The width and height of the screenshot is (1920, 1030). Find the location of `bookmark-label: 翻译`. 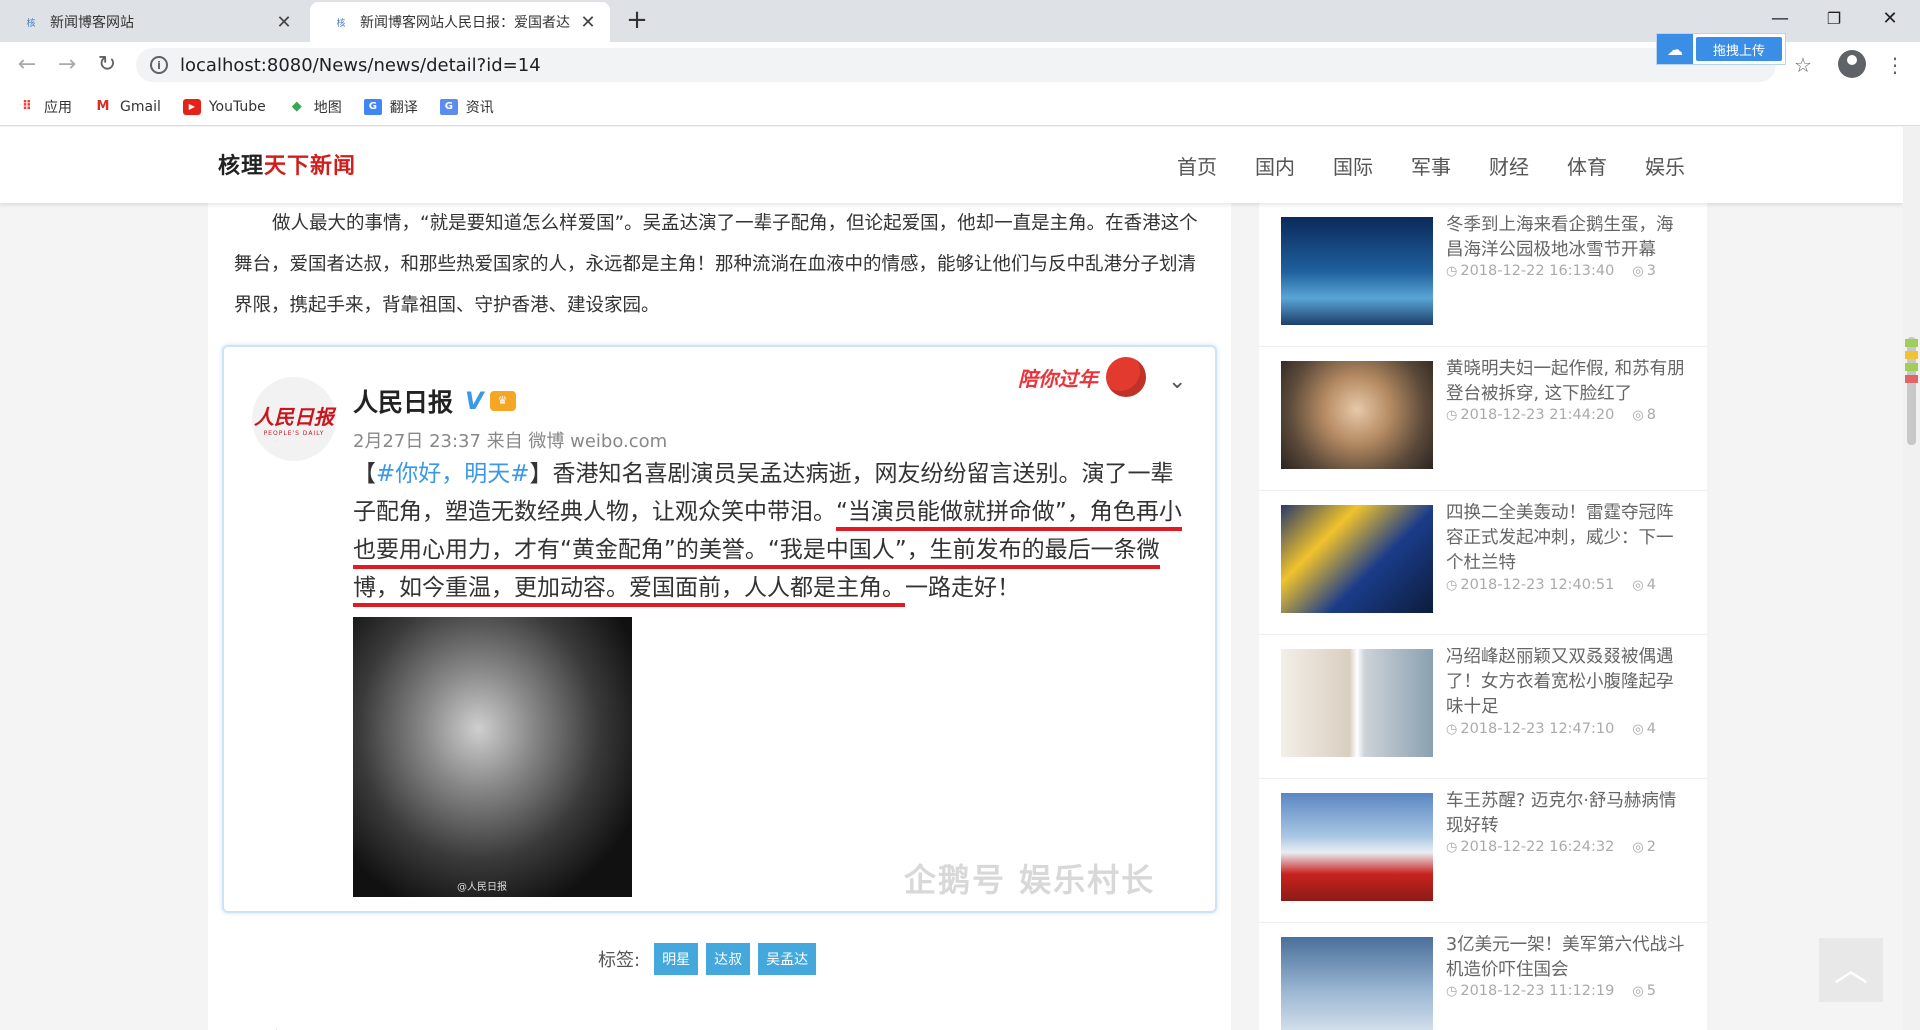

bookmark-label: 翻译 is located at coordinates (403, 107).